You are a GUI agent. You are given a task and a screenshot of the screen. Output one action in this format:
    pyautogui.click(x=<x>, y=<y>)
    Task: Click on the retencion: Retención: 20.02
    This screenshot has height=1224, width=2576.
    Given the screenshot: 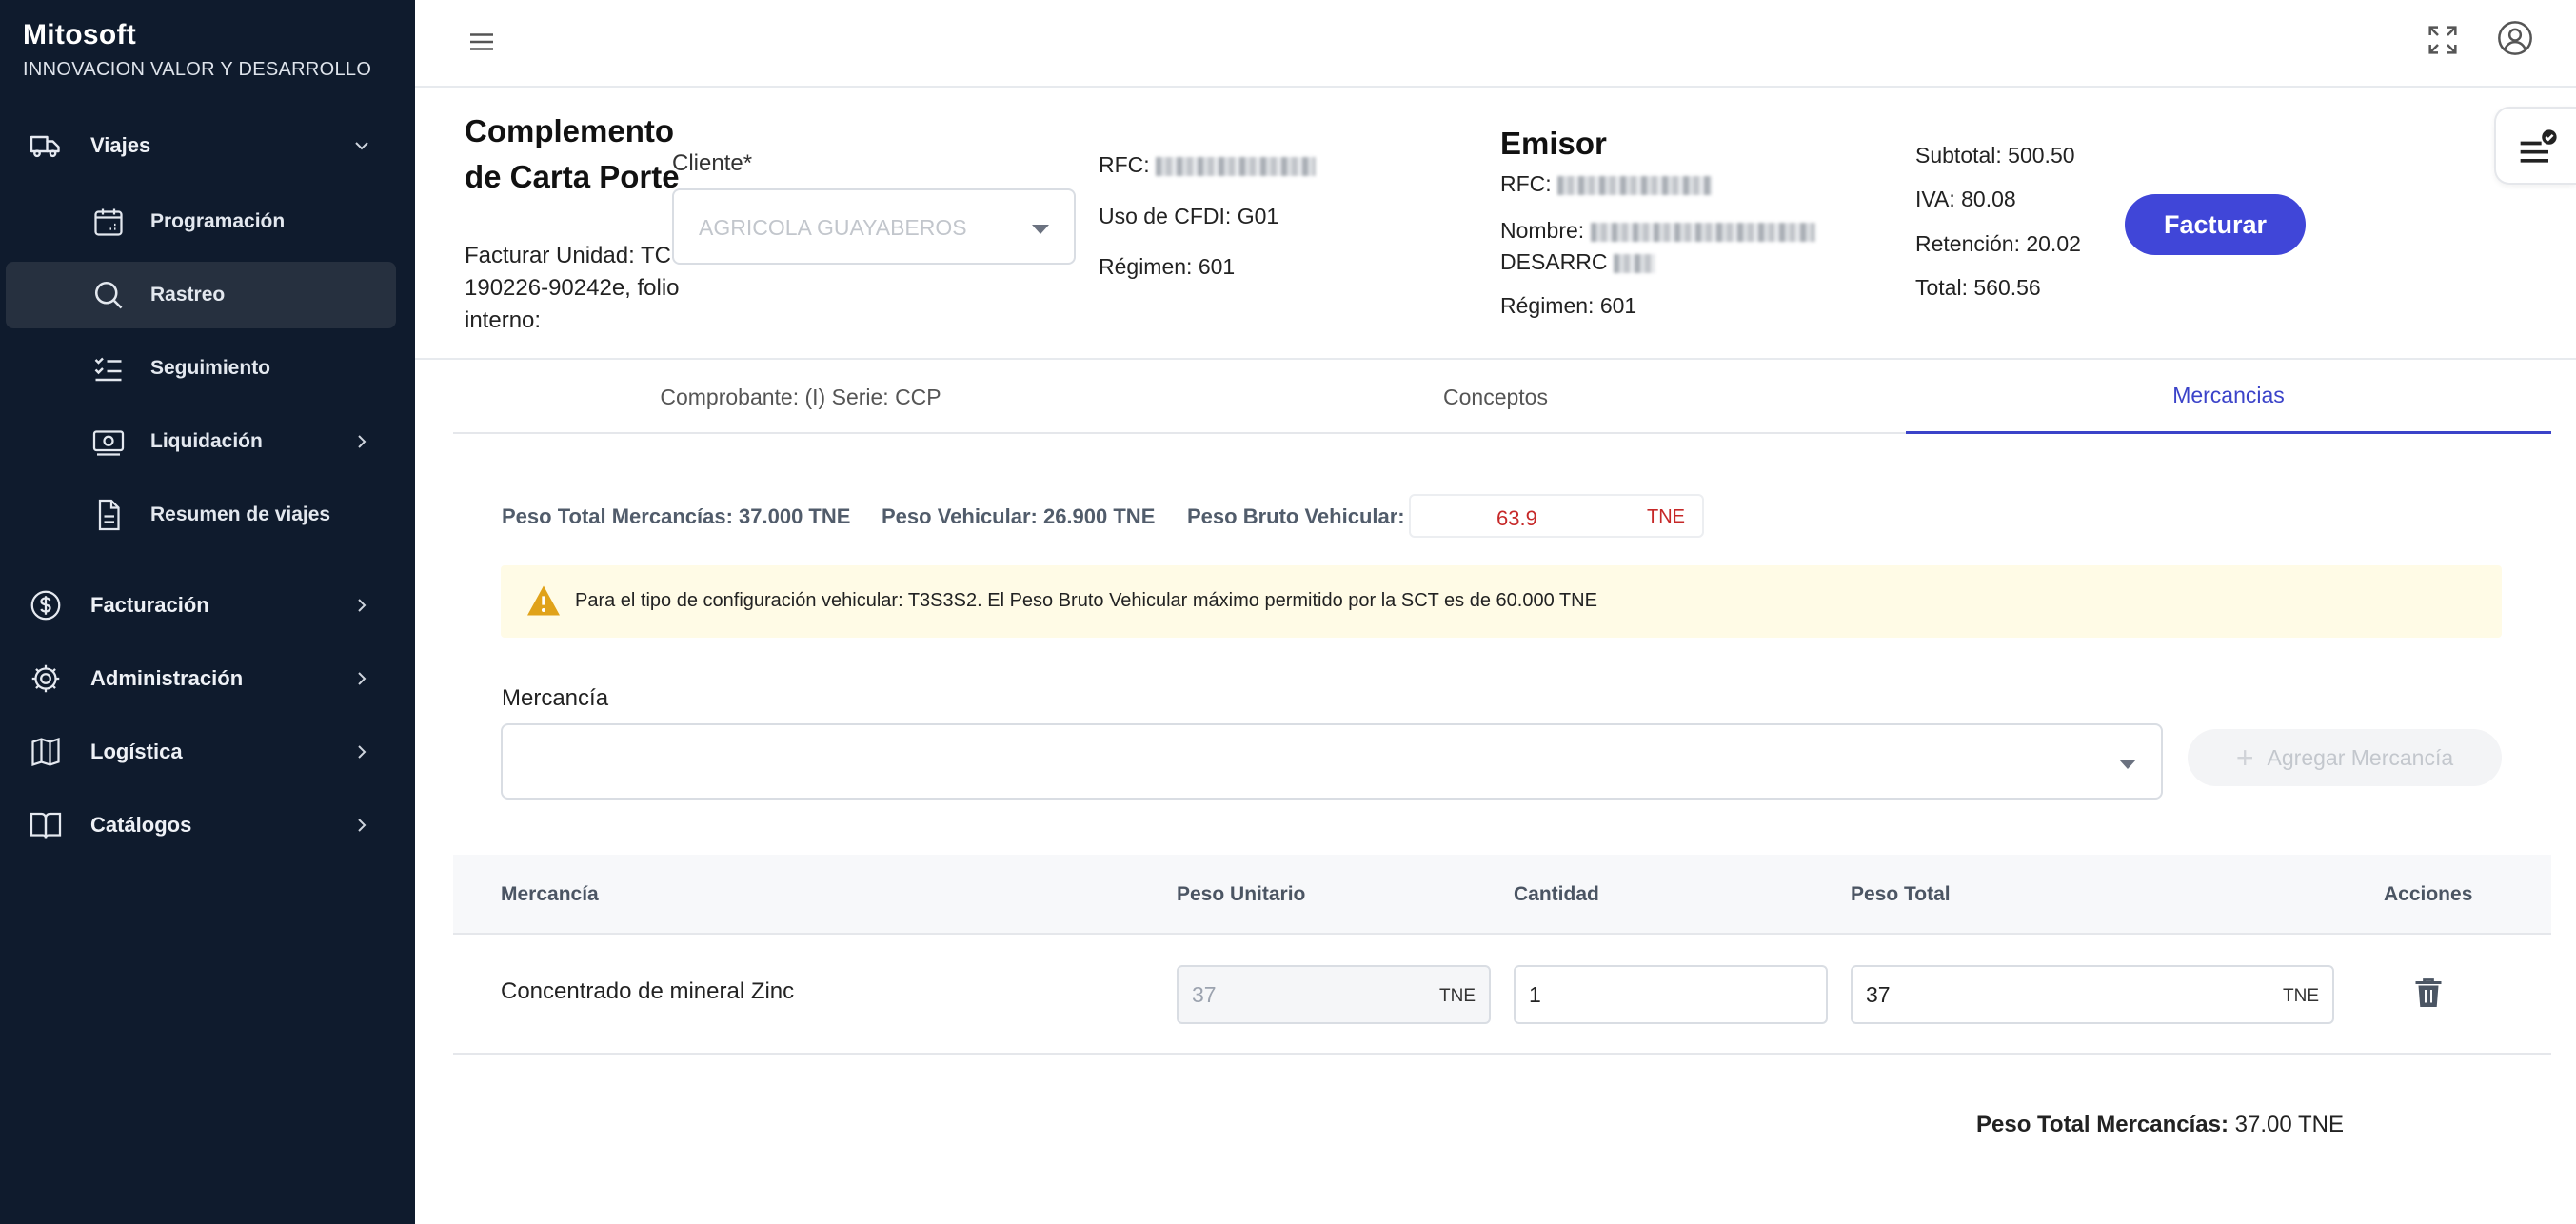 What is the action you would take?
    pyautogui.click(x=1998, y=243)
    